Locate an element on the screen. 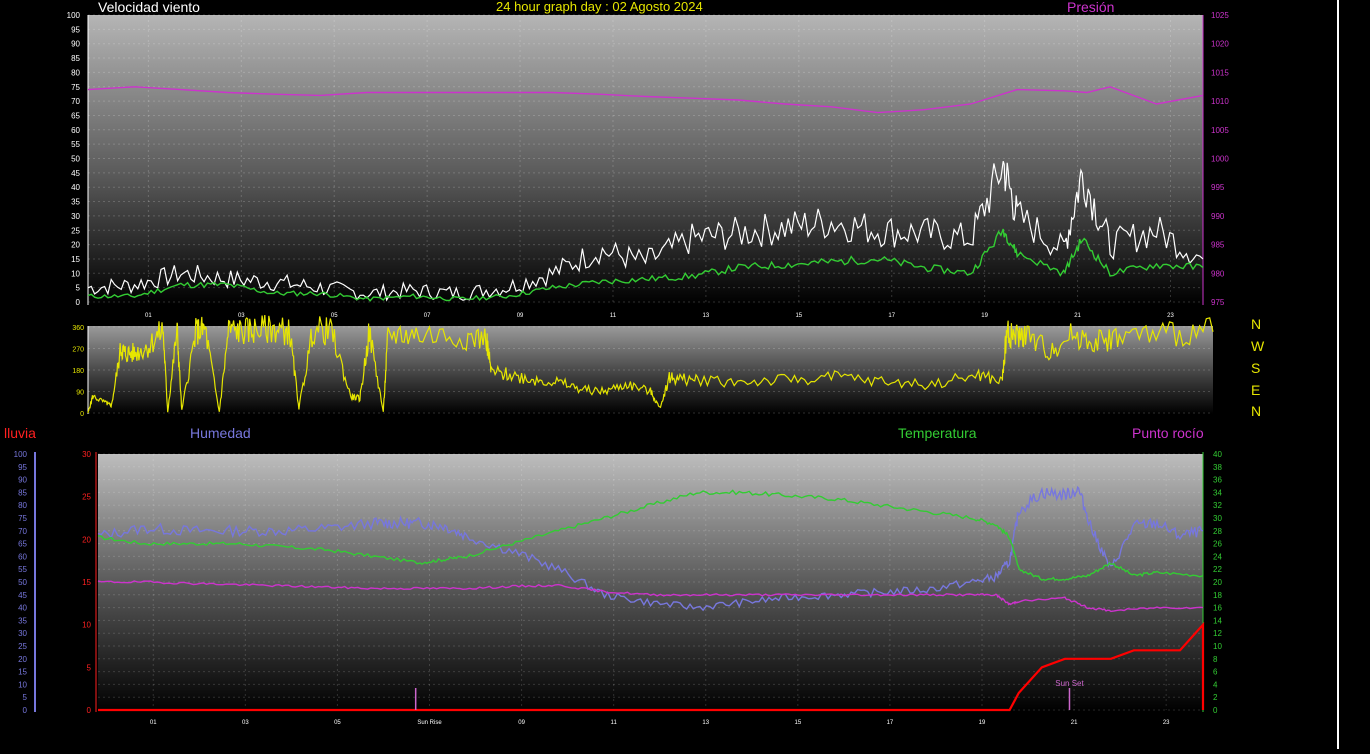 The width and height of the screenshot is (1370, 754). sun-set-label: Sun Set is located at coordinates (1069, 683).